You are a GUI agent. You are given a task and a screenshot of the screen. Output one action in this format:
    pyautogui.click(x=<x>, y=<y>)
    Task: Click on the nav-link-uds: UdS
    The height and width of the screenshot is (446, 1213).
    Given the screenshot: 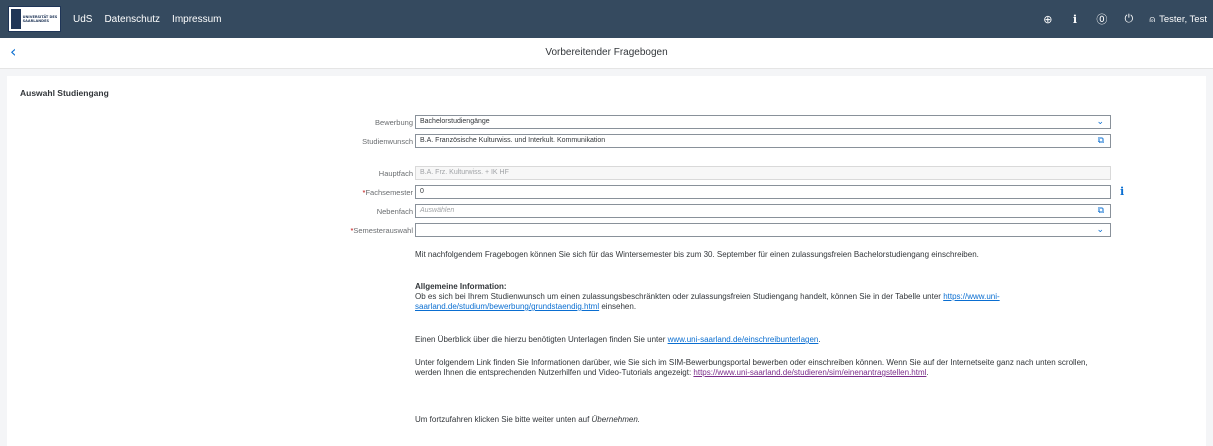 What is the action you would take?
    pyautogui.click(x=82, y=19)
    